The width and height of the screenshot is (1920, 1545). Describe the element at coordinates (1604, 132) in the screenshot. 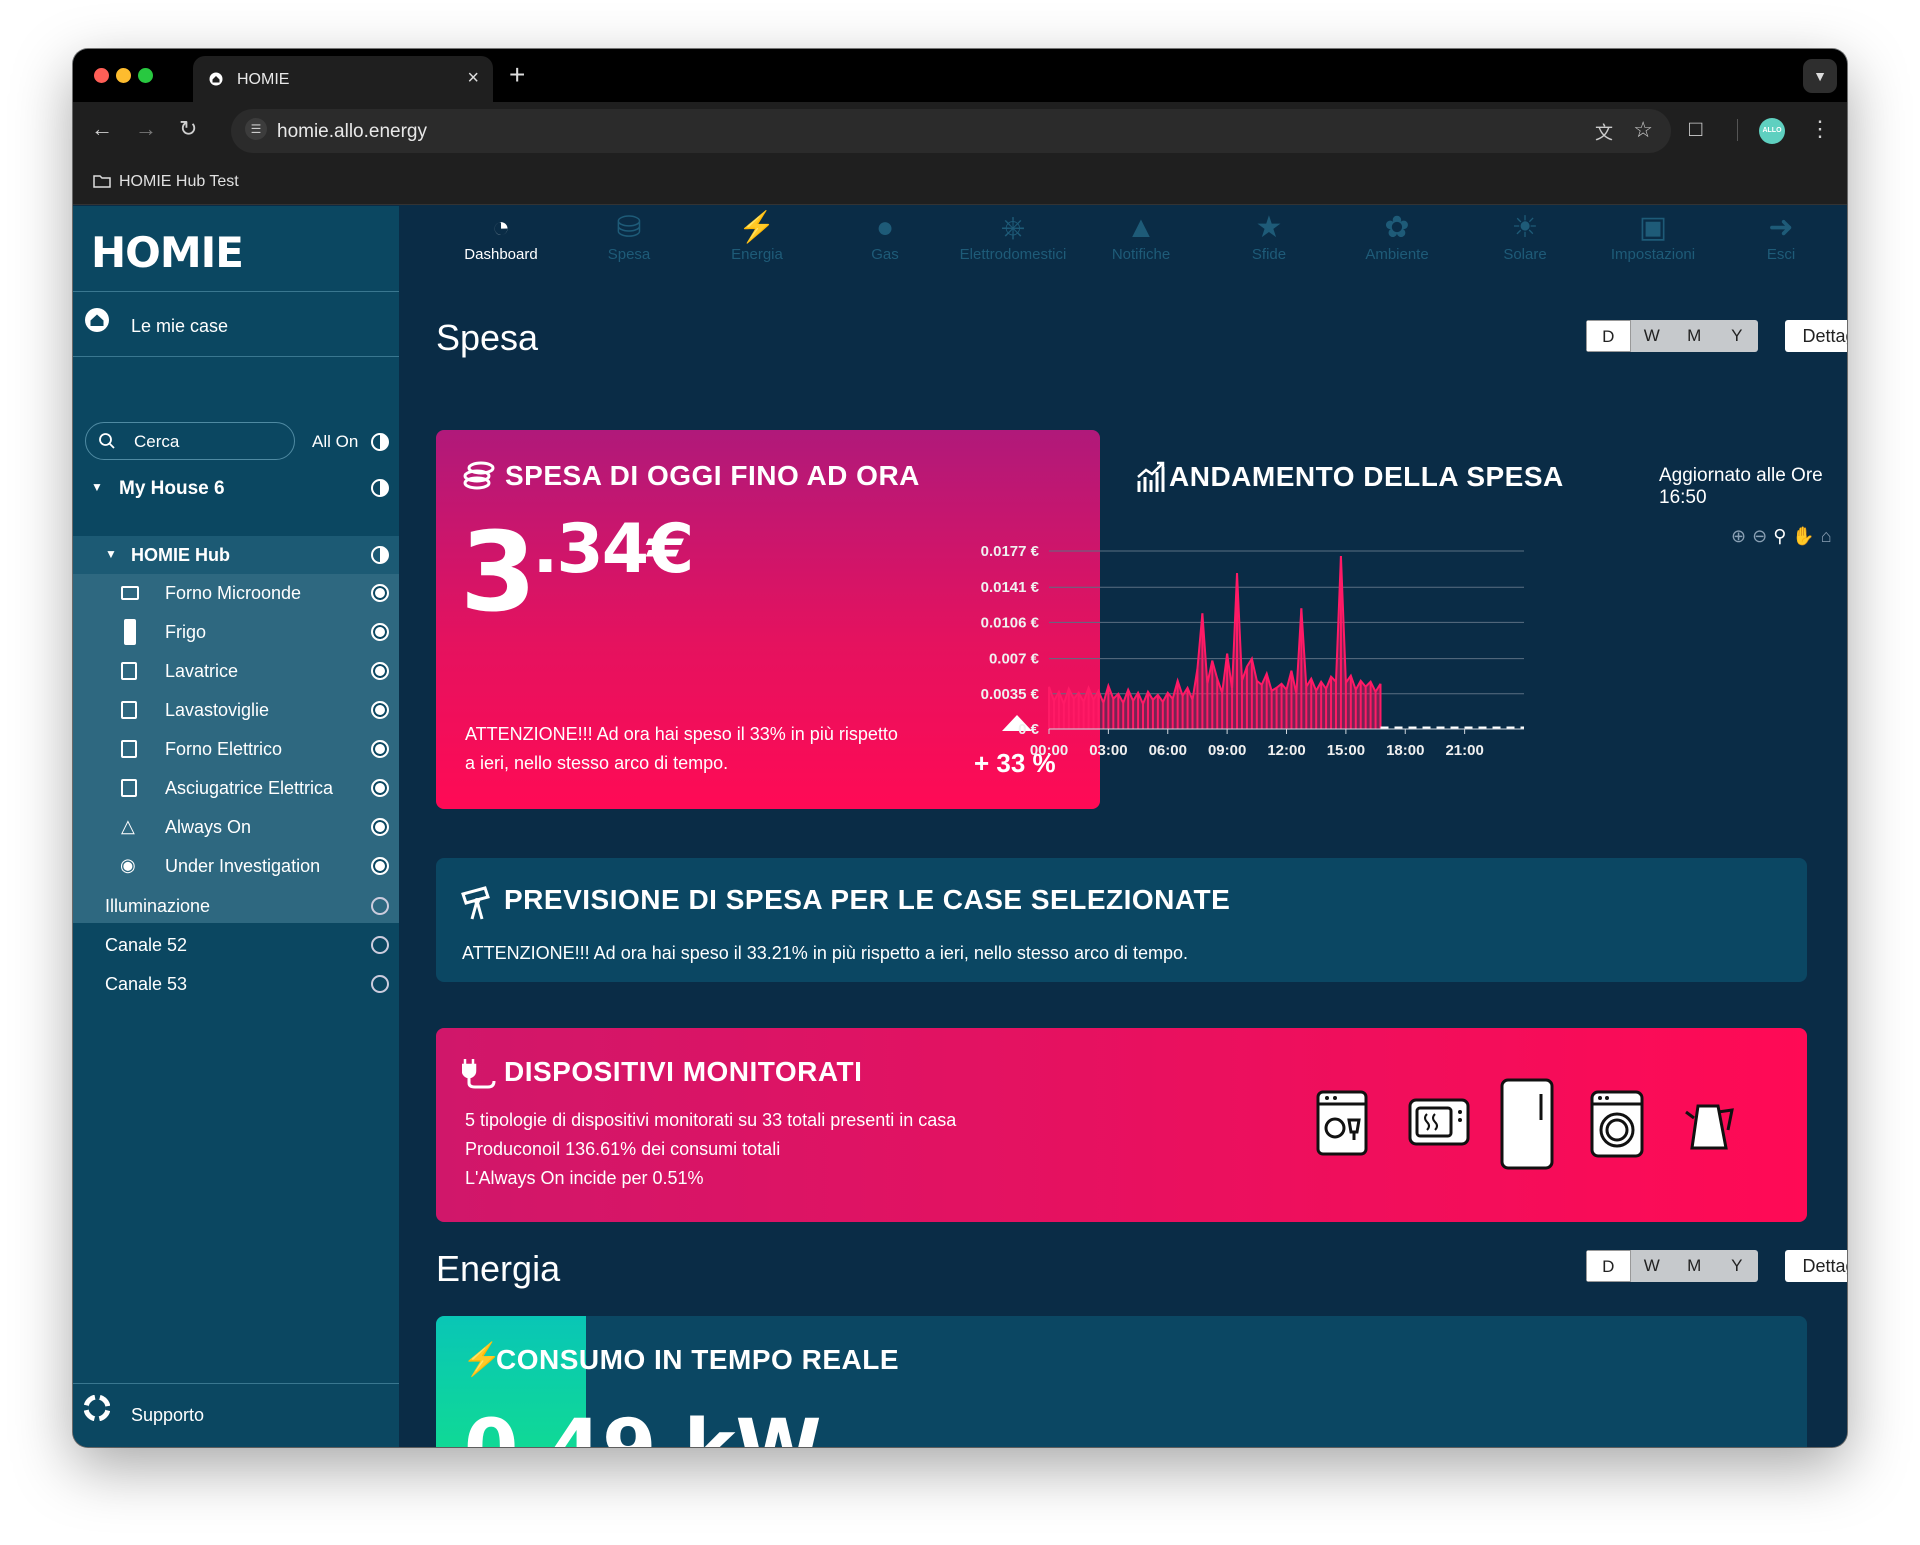

I see `translate-icon: 文` at that location.